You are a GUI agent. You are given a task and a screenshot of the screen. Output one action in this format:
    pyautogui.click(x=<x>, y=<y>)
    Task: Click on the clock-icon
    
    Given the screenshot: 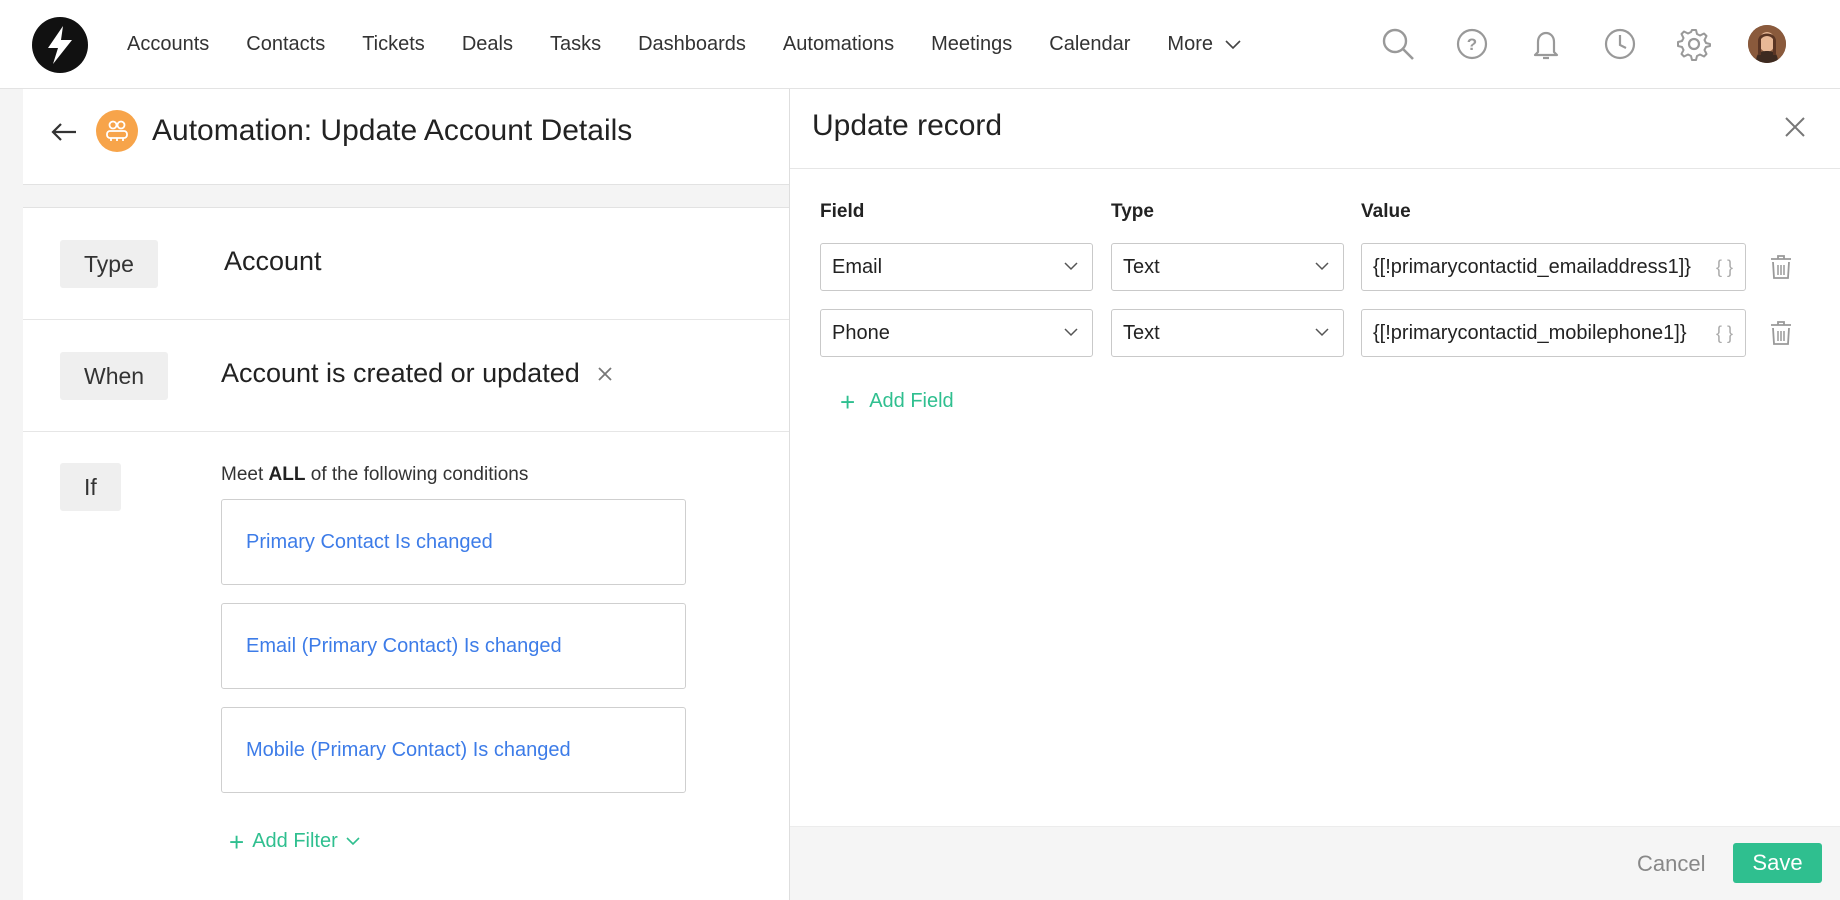 What is the action you would take?
    pyautogui.click(x=1620, y=44)
    